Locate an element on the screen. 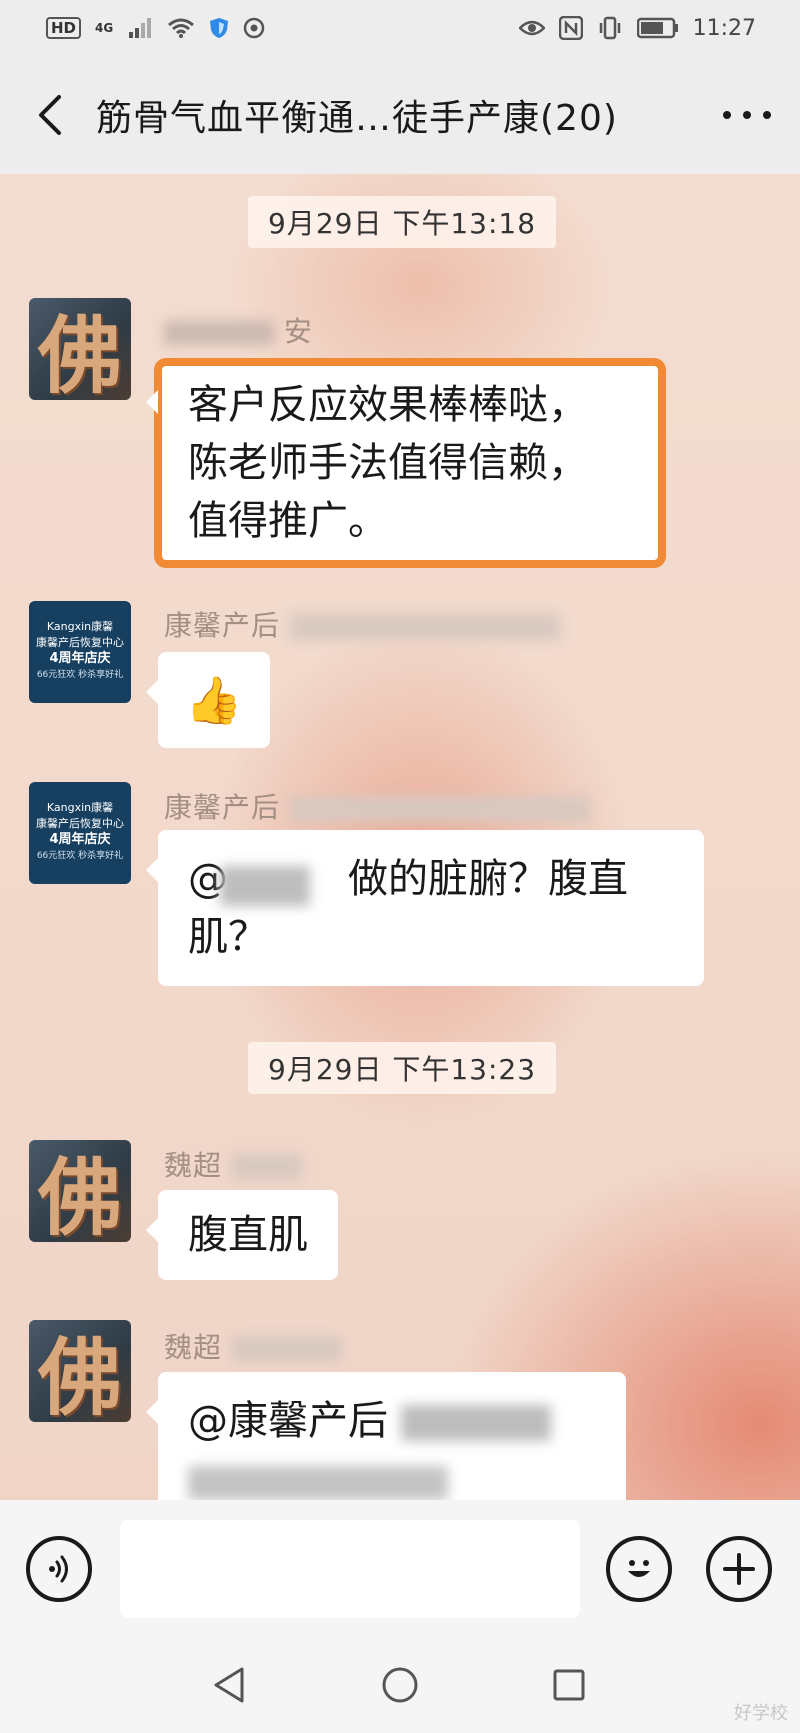 This screenshot has width=800, height=1733. status-left: HD 4G is located at coordinates (156, 28).